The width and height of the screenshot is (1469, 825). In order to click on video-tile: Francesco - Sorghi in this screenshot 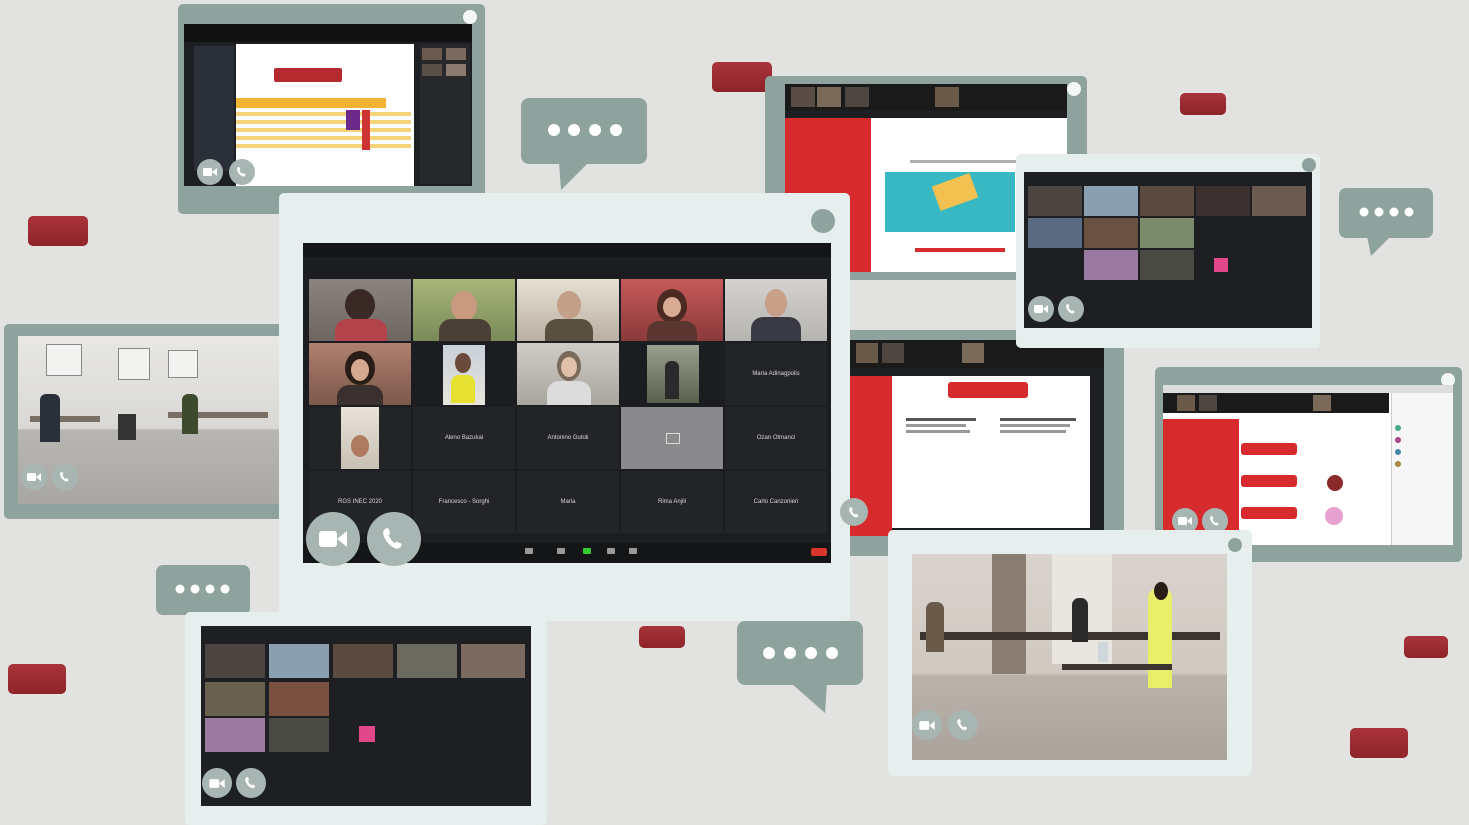, I will do `click(464, 502)`.